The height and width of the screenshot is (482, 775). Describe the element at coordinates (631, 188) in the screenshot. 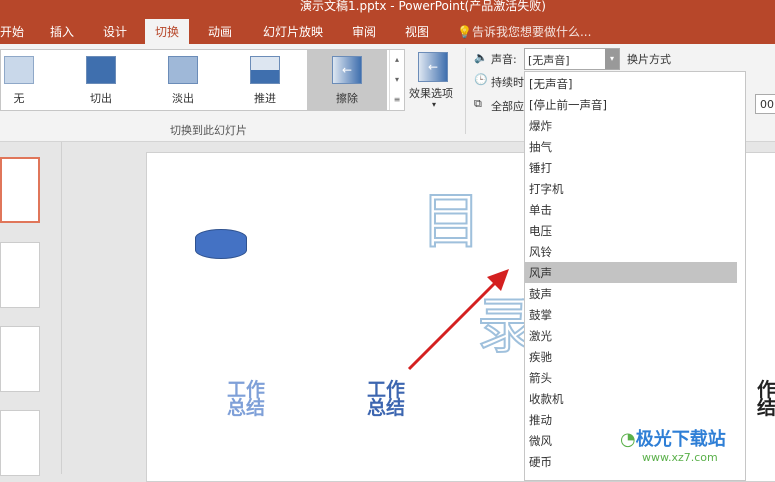

I see `sound-option: 打字机` at that location.